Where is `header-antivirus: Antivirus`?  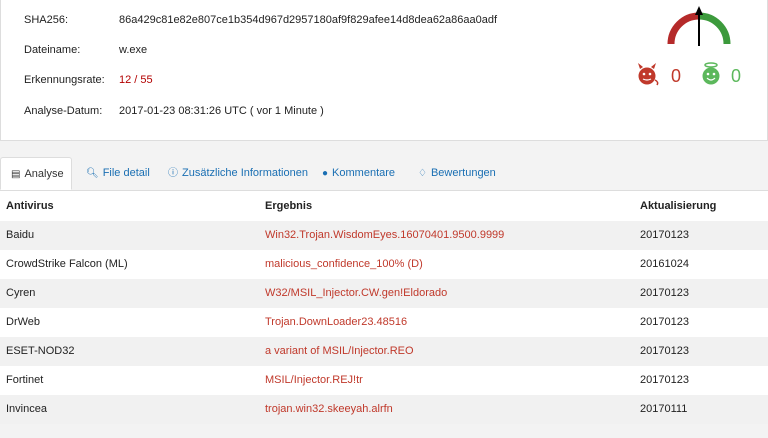
header-antivirus: Antivirus is located at coordinates (30, 206).